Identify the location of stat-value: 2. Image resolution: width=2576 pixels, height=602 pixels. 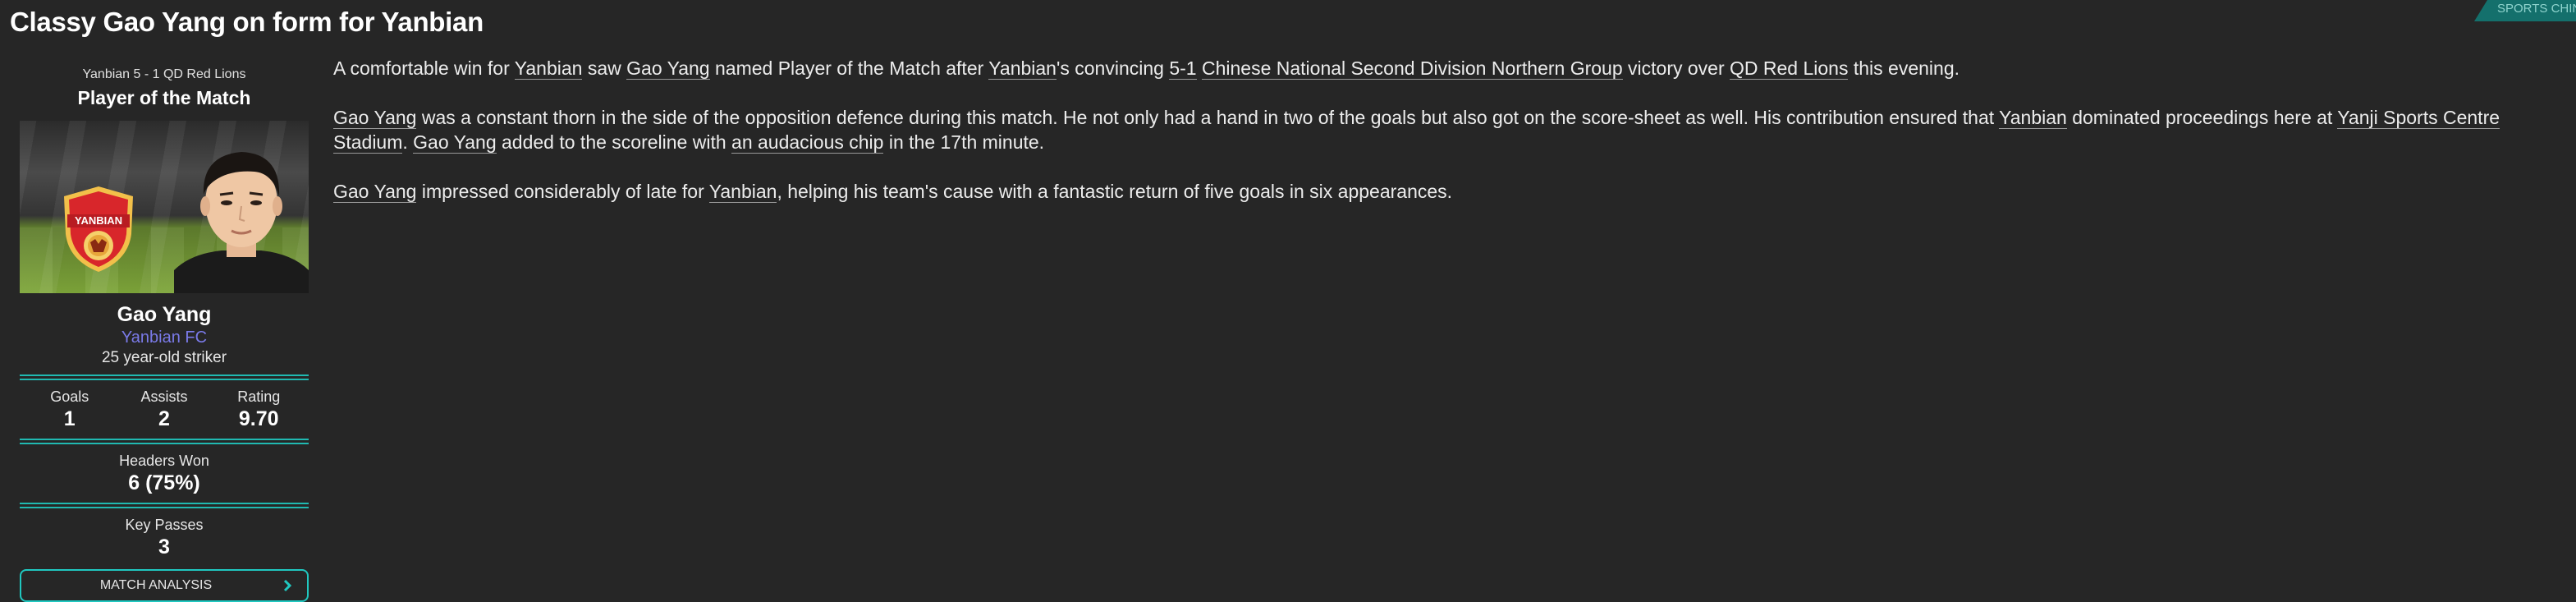
(164, 418).